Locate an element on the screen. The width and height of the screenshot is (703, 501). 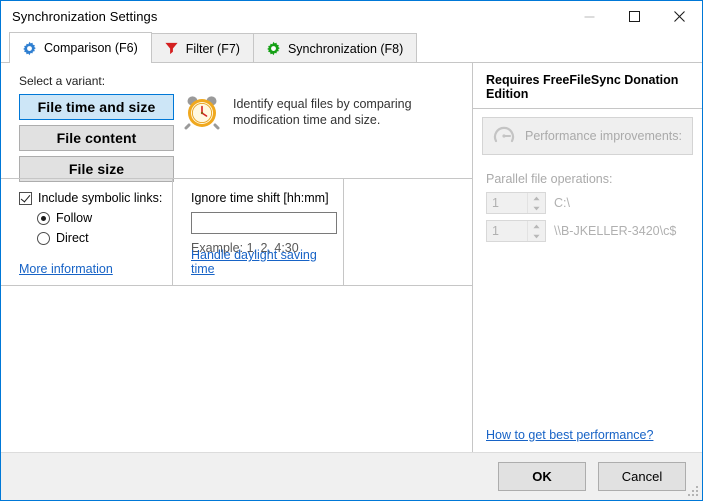
more-information-link: More information is located at coordinates (66, 269).